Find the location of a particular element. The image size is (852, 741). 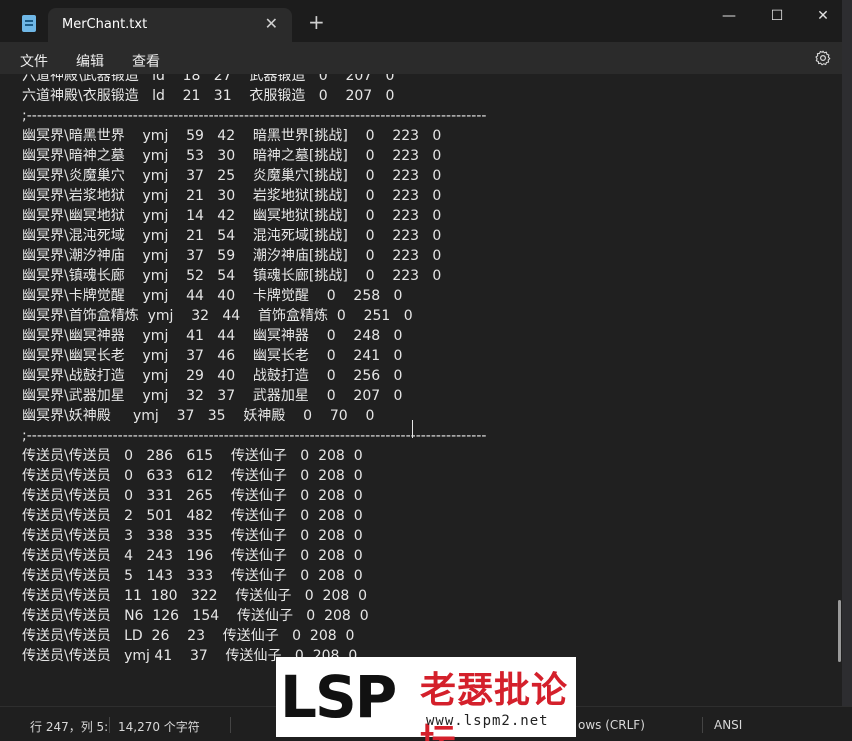

settings-gear-icon is located at coordinates (823, 58).